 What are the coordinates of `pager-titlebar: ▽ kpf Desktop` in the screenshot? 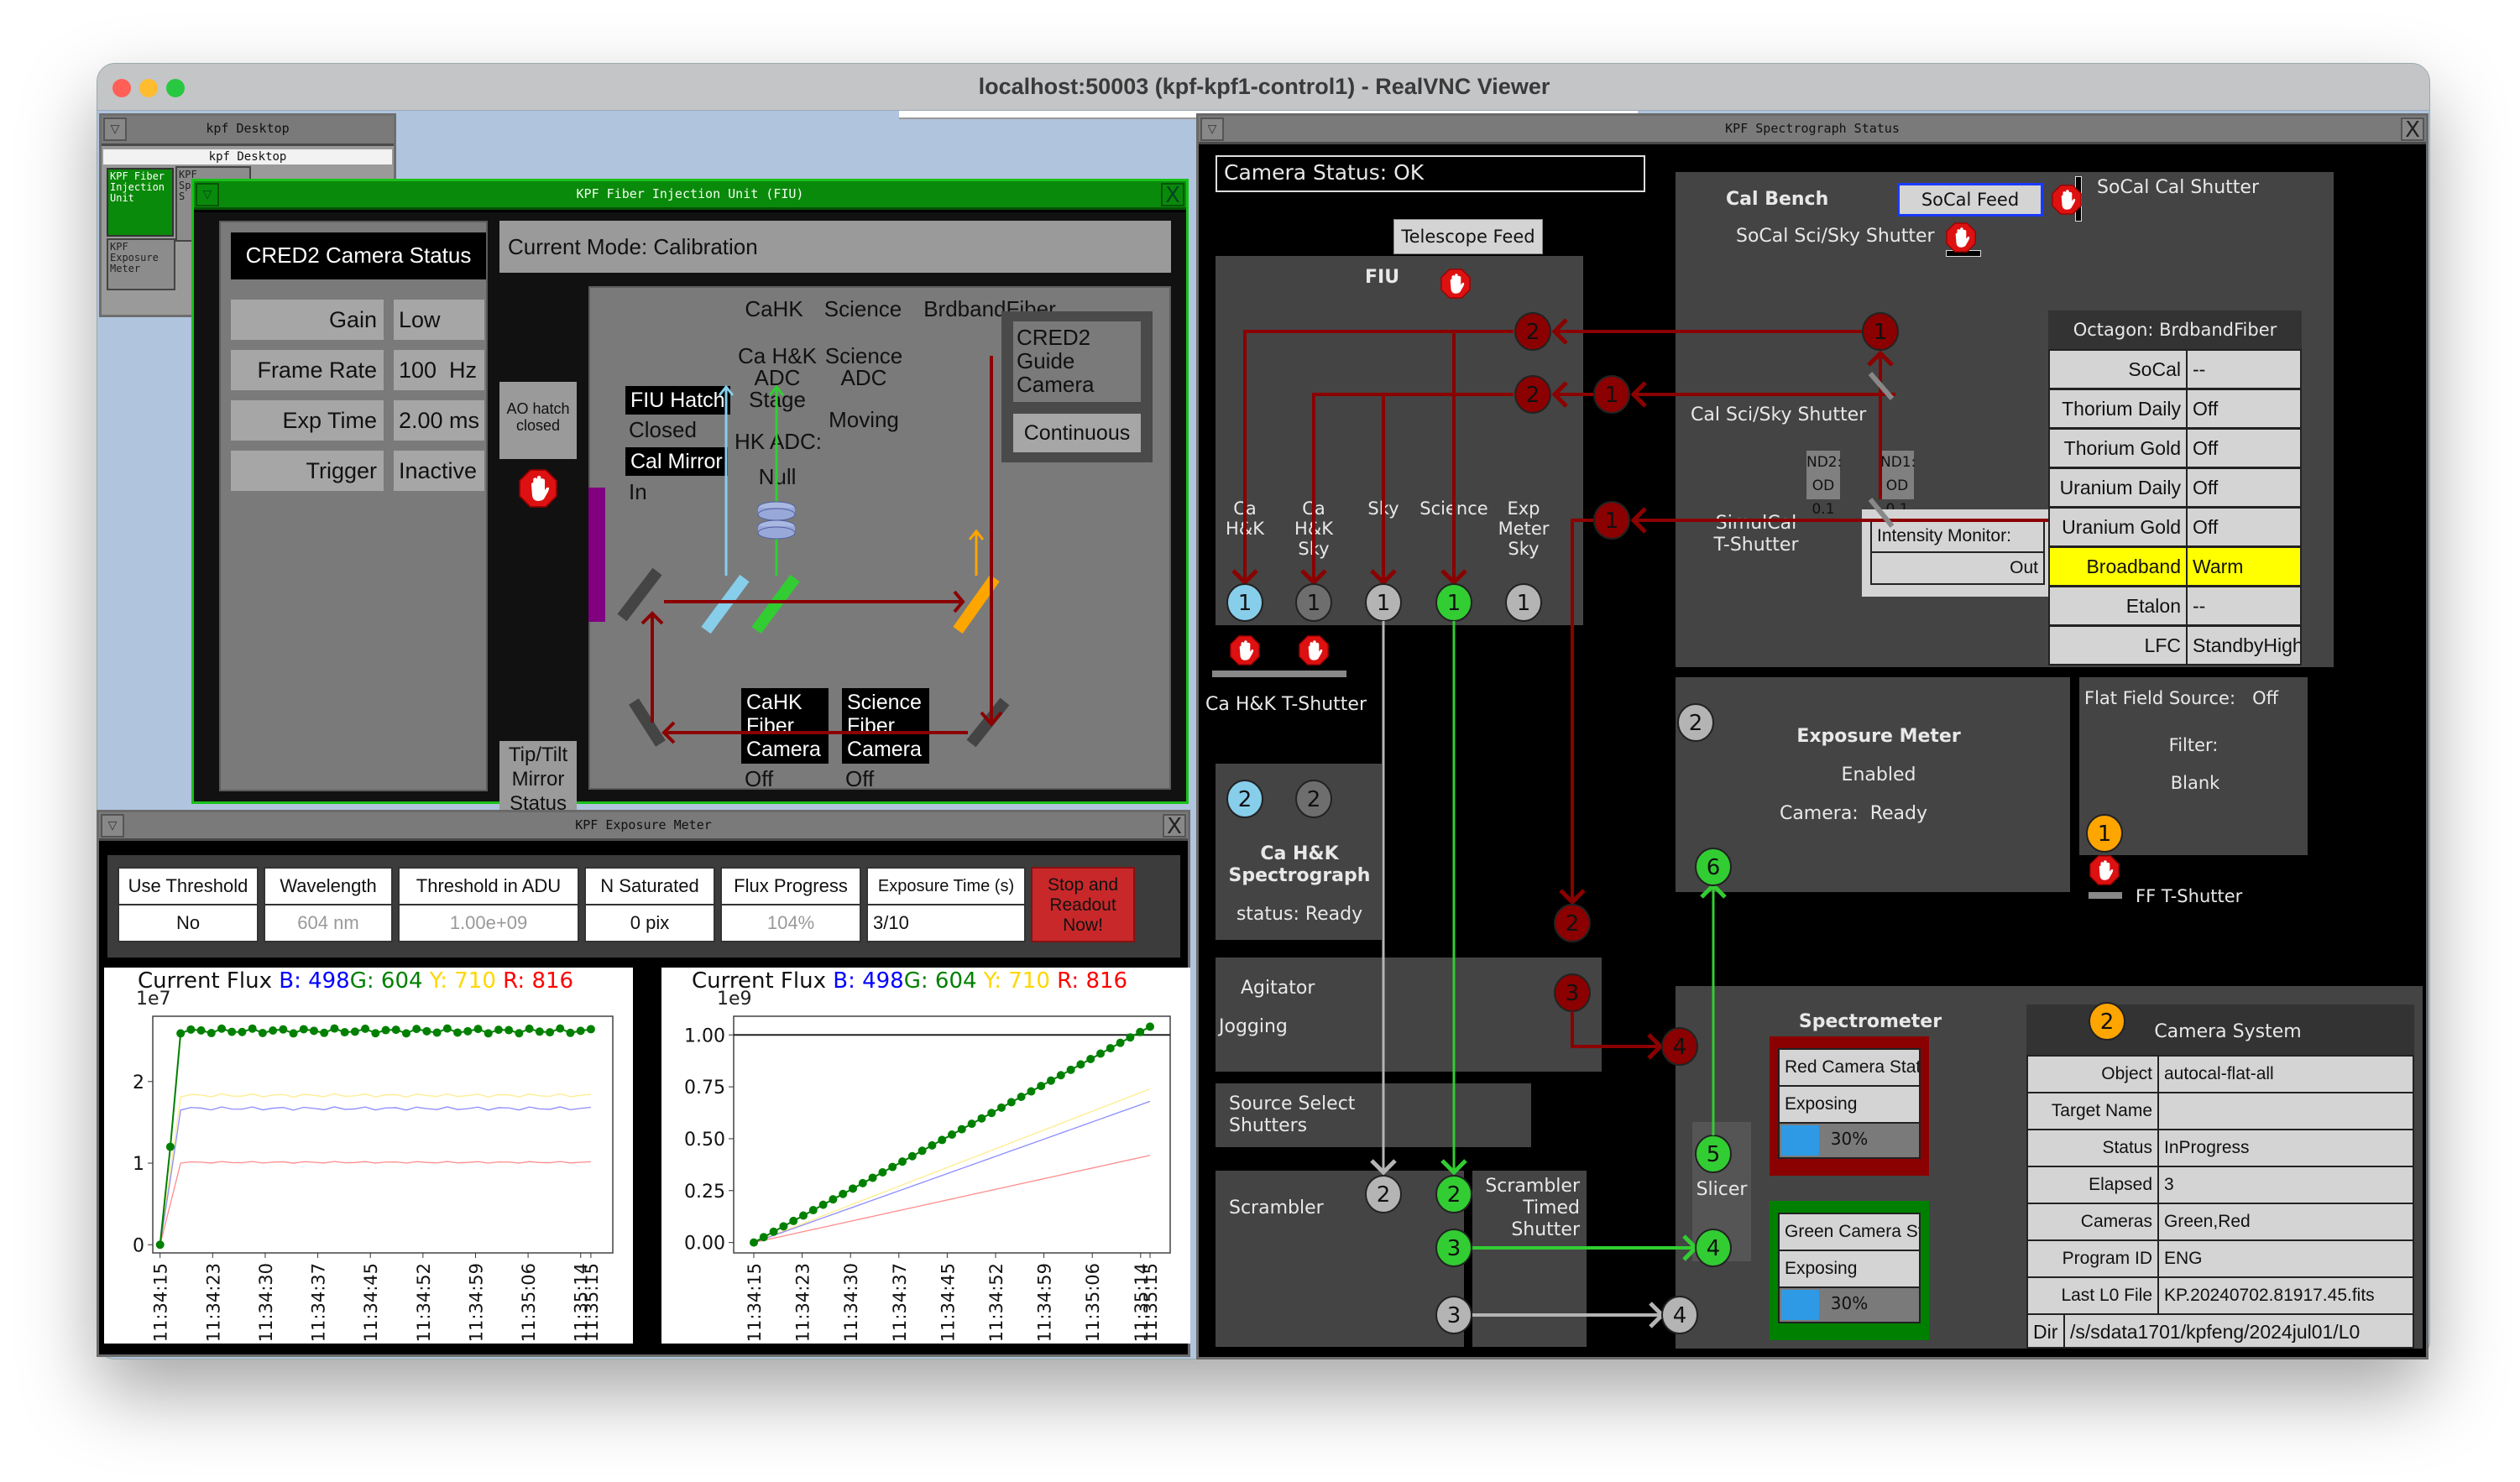 It's located at (248, 131).